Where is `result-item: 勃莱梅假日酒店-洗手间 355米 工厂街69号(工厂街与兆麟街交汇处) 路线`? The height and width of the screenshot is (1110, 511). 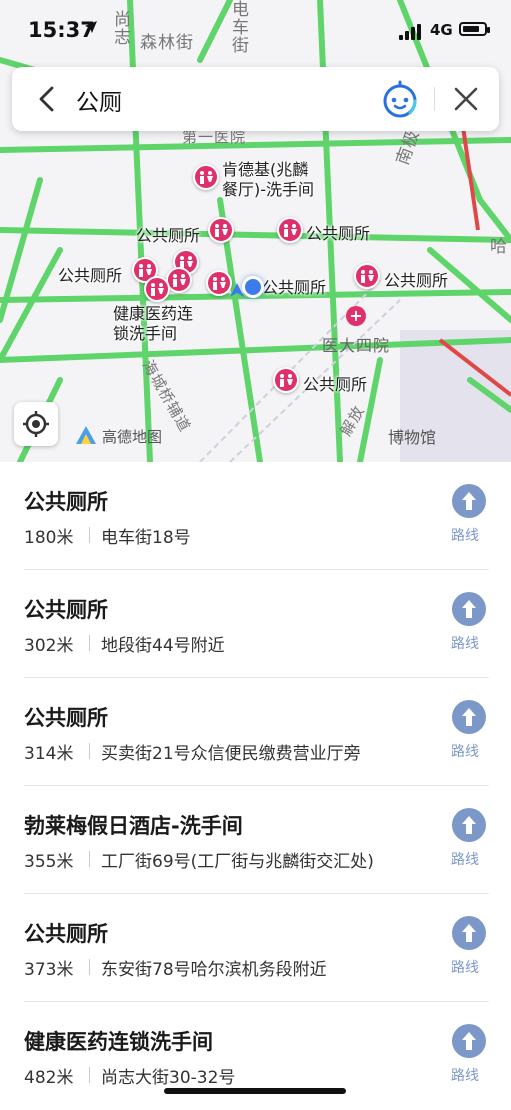 result-item: 勃莱梅假日酒店-洗手间 355米 工厂街69号(工厂街与兆麟街交汇处) 路线 is located at coordinates (255, 840).